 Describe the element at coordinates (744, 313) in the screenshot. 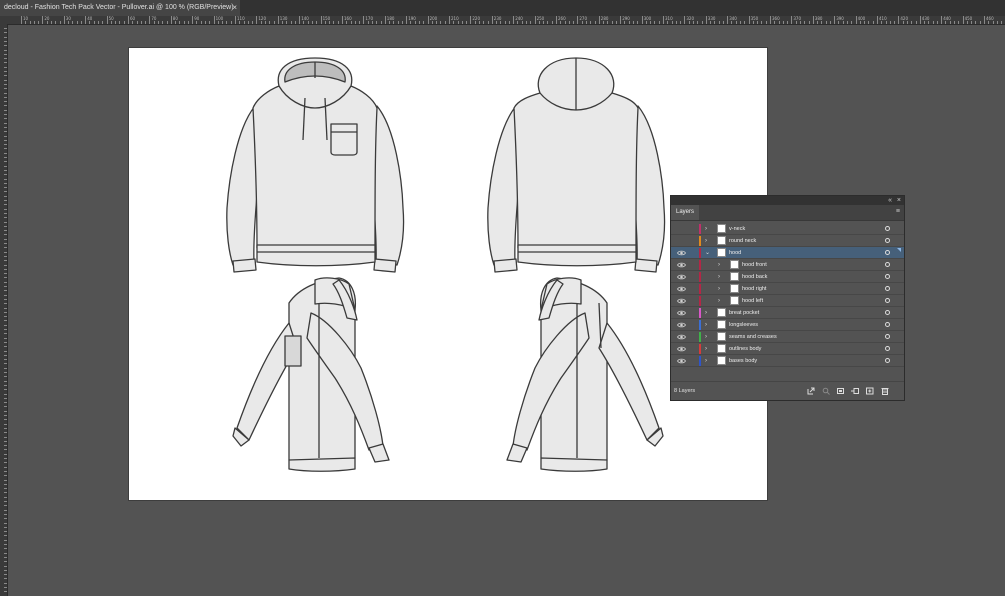

I see `layer-name: breat pocket` at that location.